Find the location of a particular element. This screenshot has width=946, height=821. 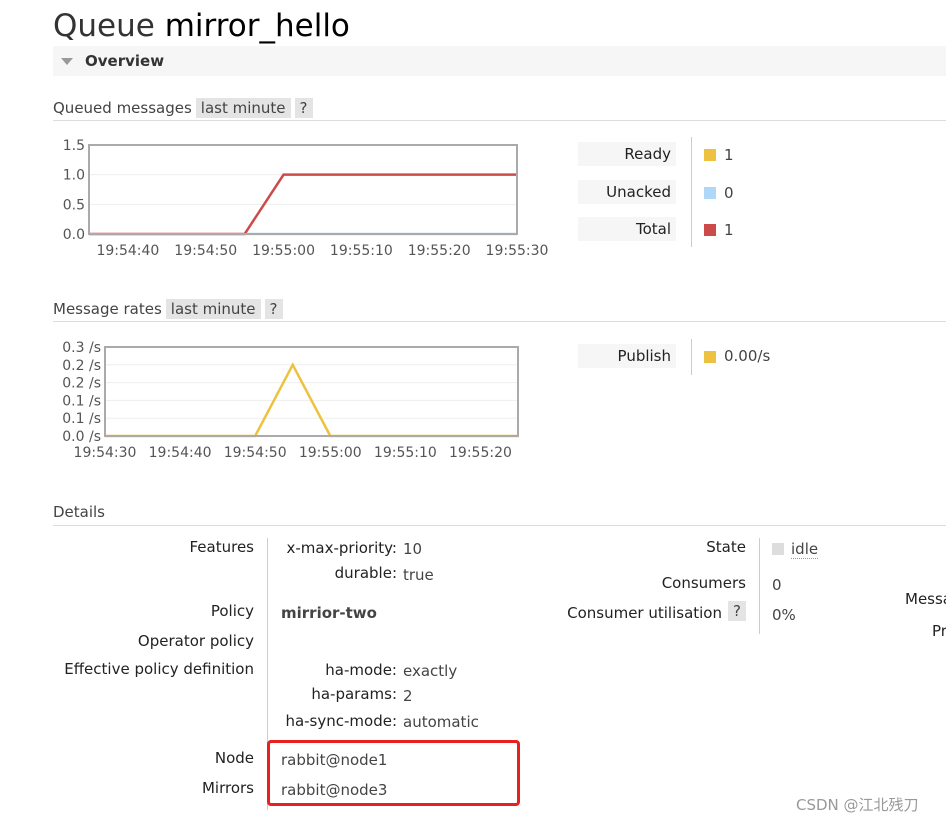

consumer-utilisation-value: 0% is located at coordinates (784, 615).